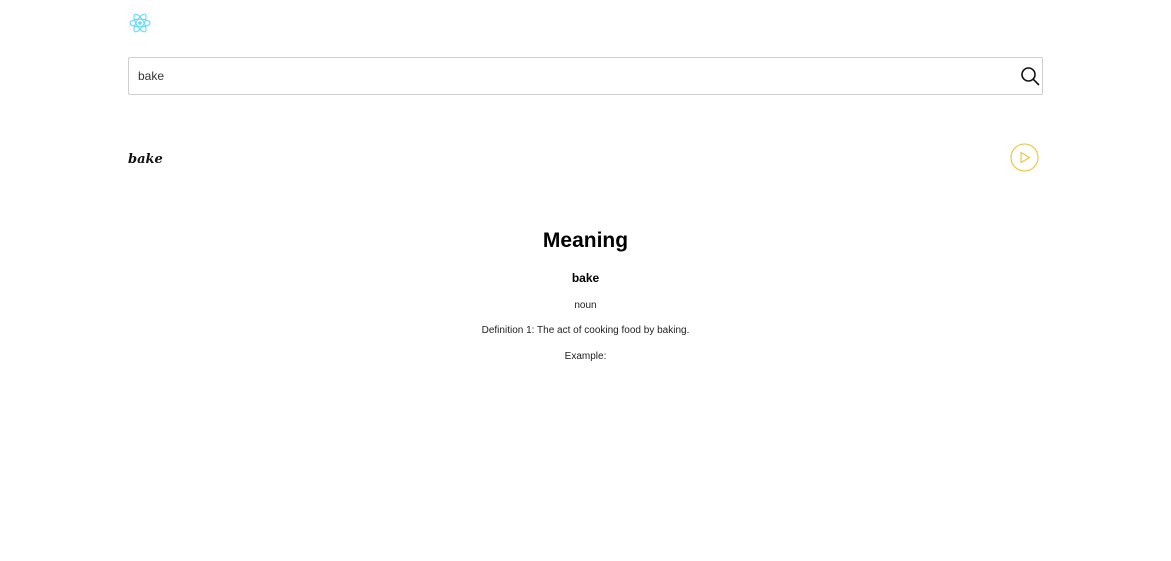  What do you see at coordinates (140, 23) in the screenshot?
I see `react-logo-icon` at bounding box center [140, 23].